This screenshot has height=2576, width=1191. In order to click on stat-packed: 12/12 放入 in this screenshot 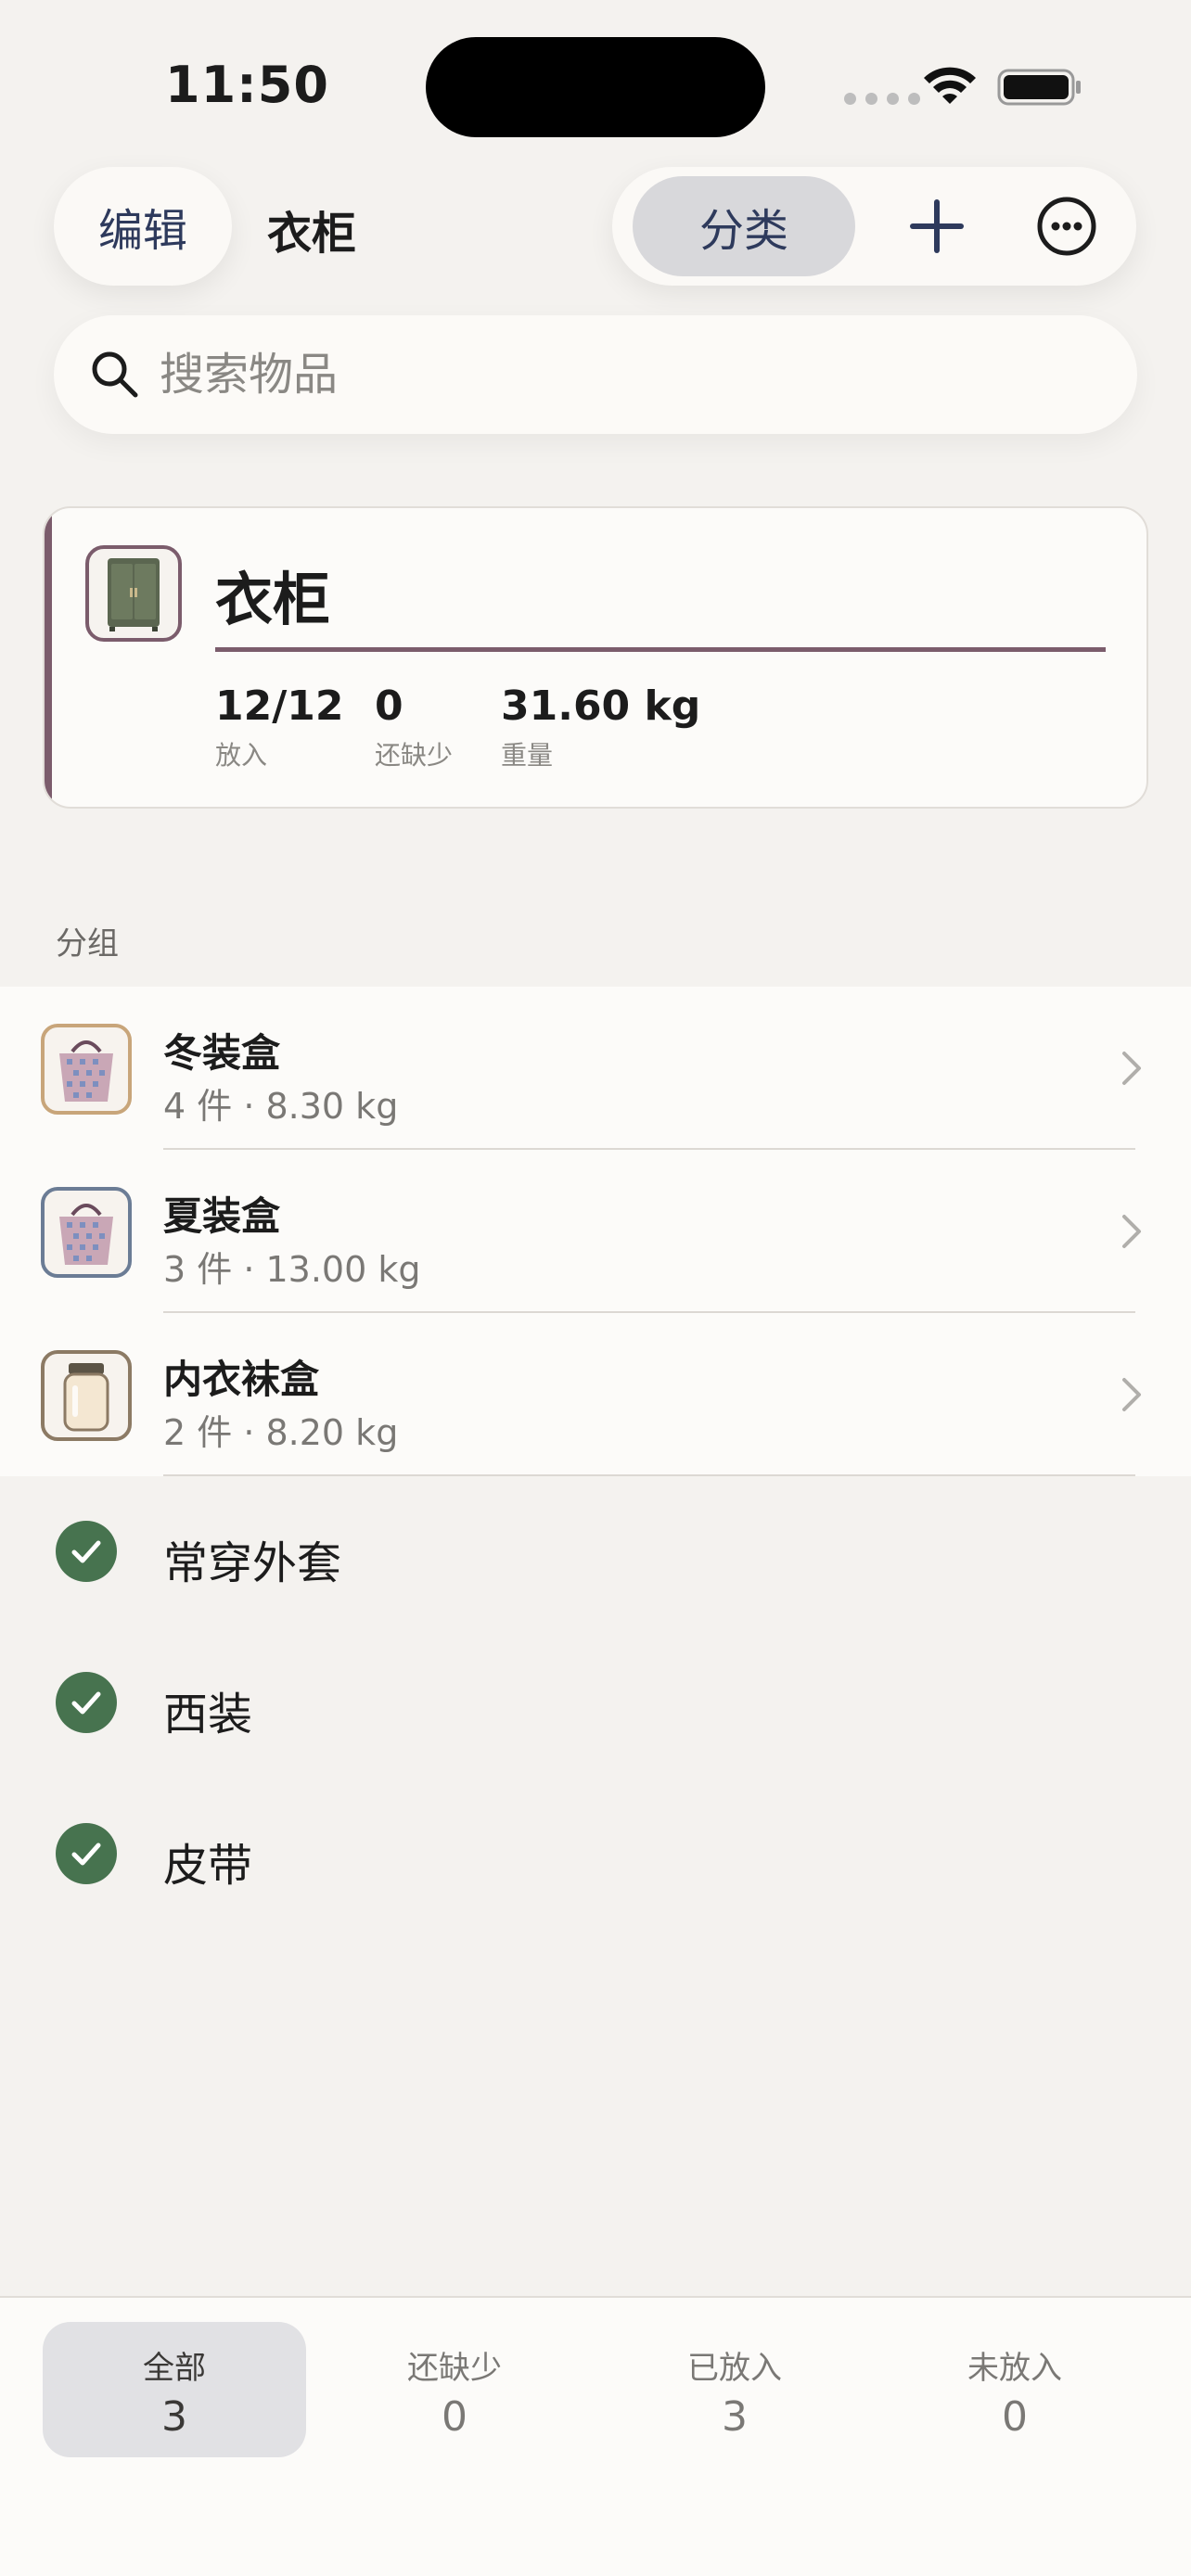, I will do `click(279, 727)`.